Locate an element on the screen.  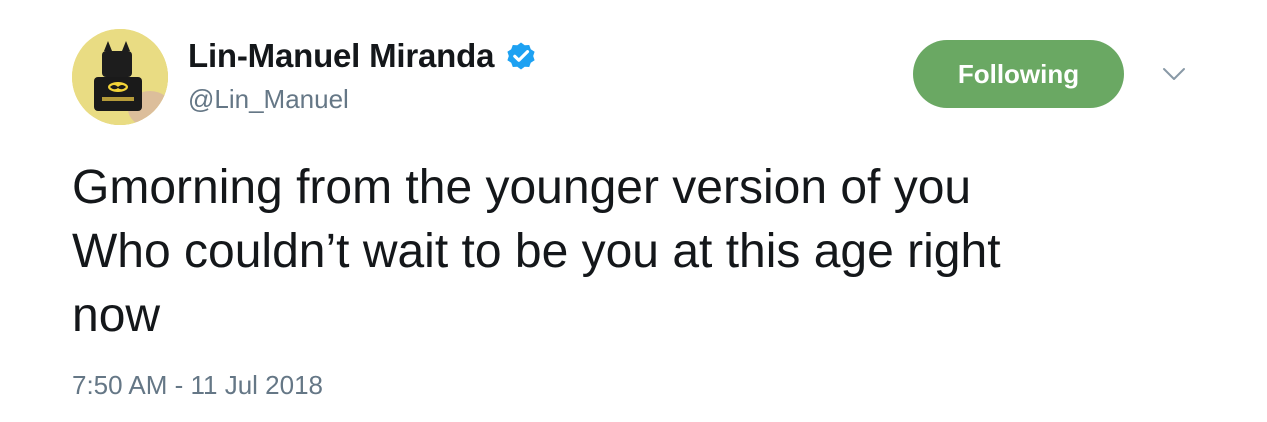
verified-badge-icon is located at coordinates (521, 56).